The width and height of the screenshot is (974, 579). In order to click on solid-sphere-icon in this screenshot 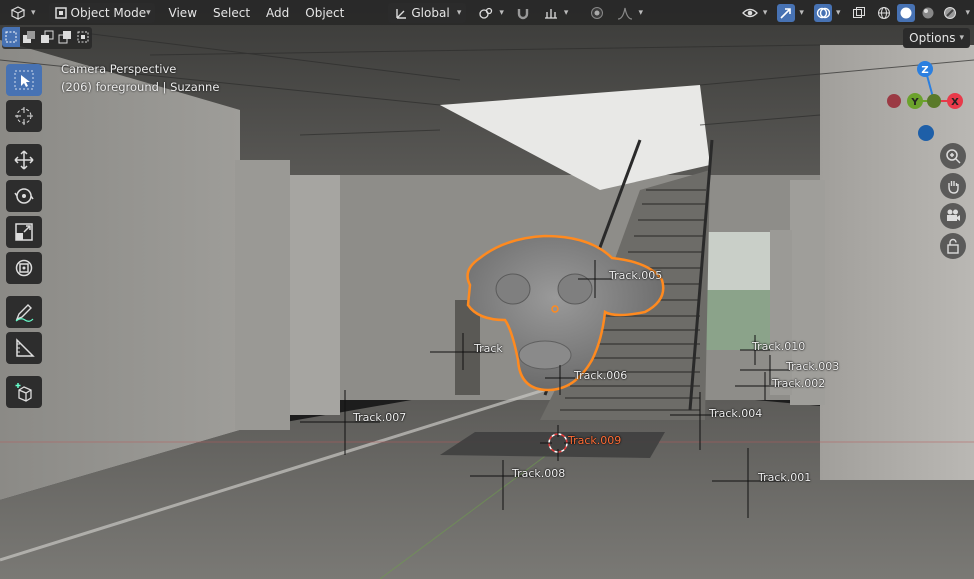, I will do `click(906, 12)`.